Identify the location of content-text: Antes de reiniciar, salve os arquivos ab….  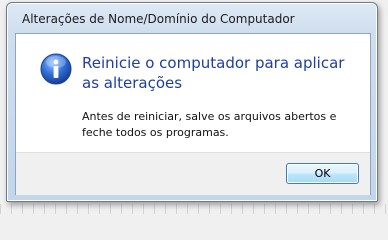
(209, 124).